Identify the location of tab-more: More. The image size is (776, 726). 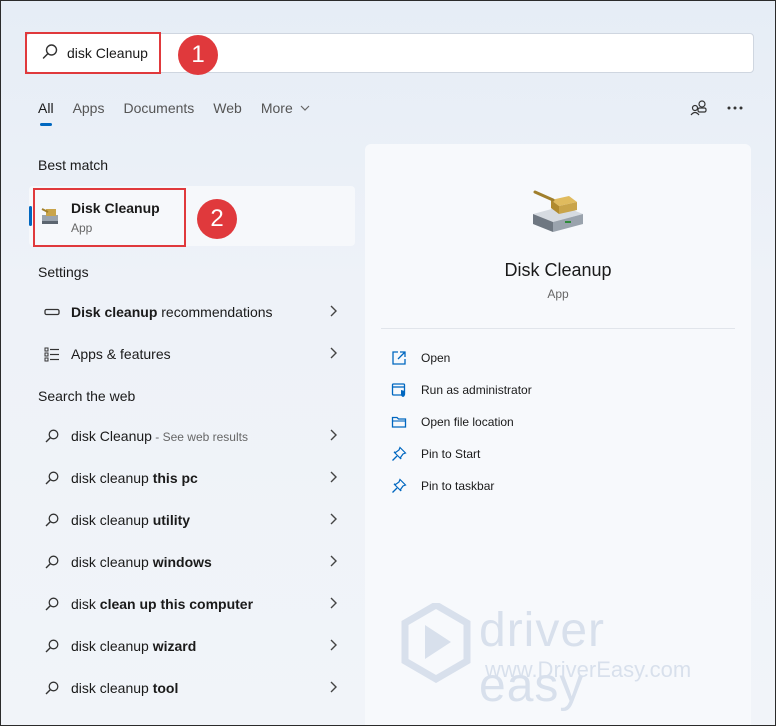
(285, 108).